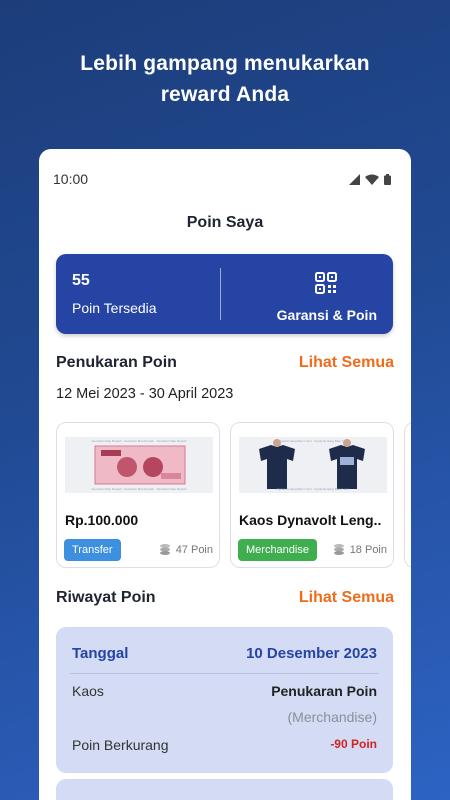 Image resolution: width=450 pixels, height=800 pixels. I want to click on redeem-points: 18 Poin, so click(359, 550).